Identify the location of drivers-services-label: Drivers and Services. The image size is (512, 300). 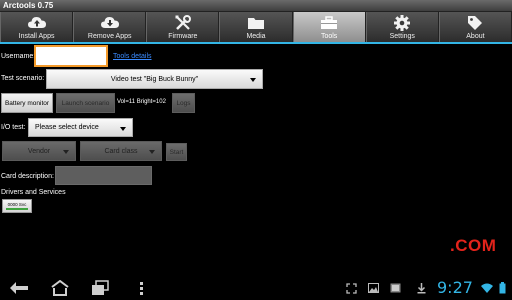
(33, 192).